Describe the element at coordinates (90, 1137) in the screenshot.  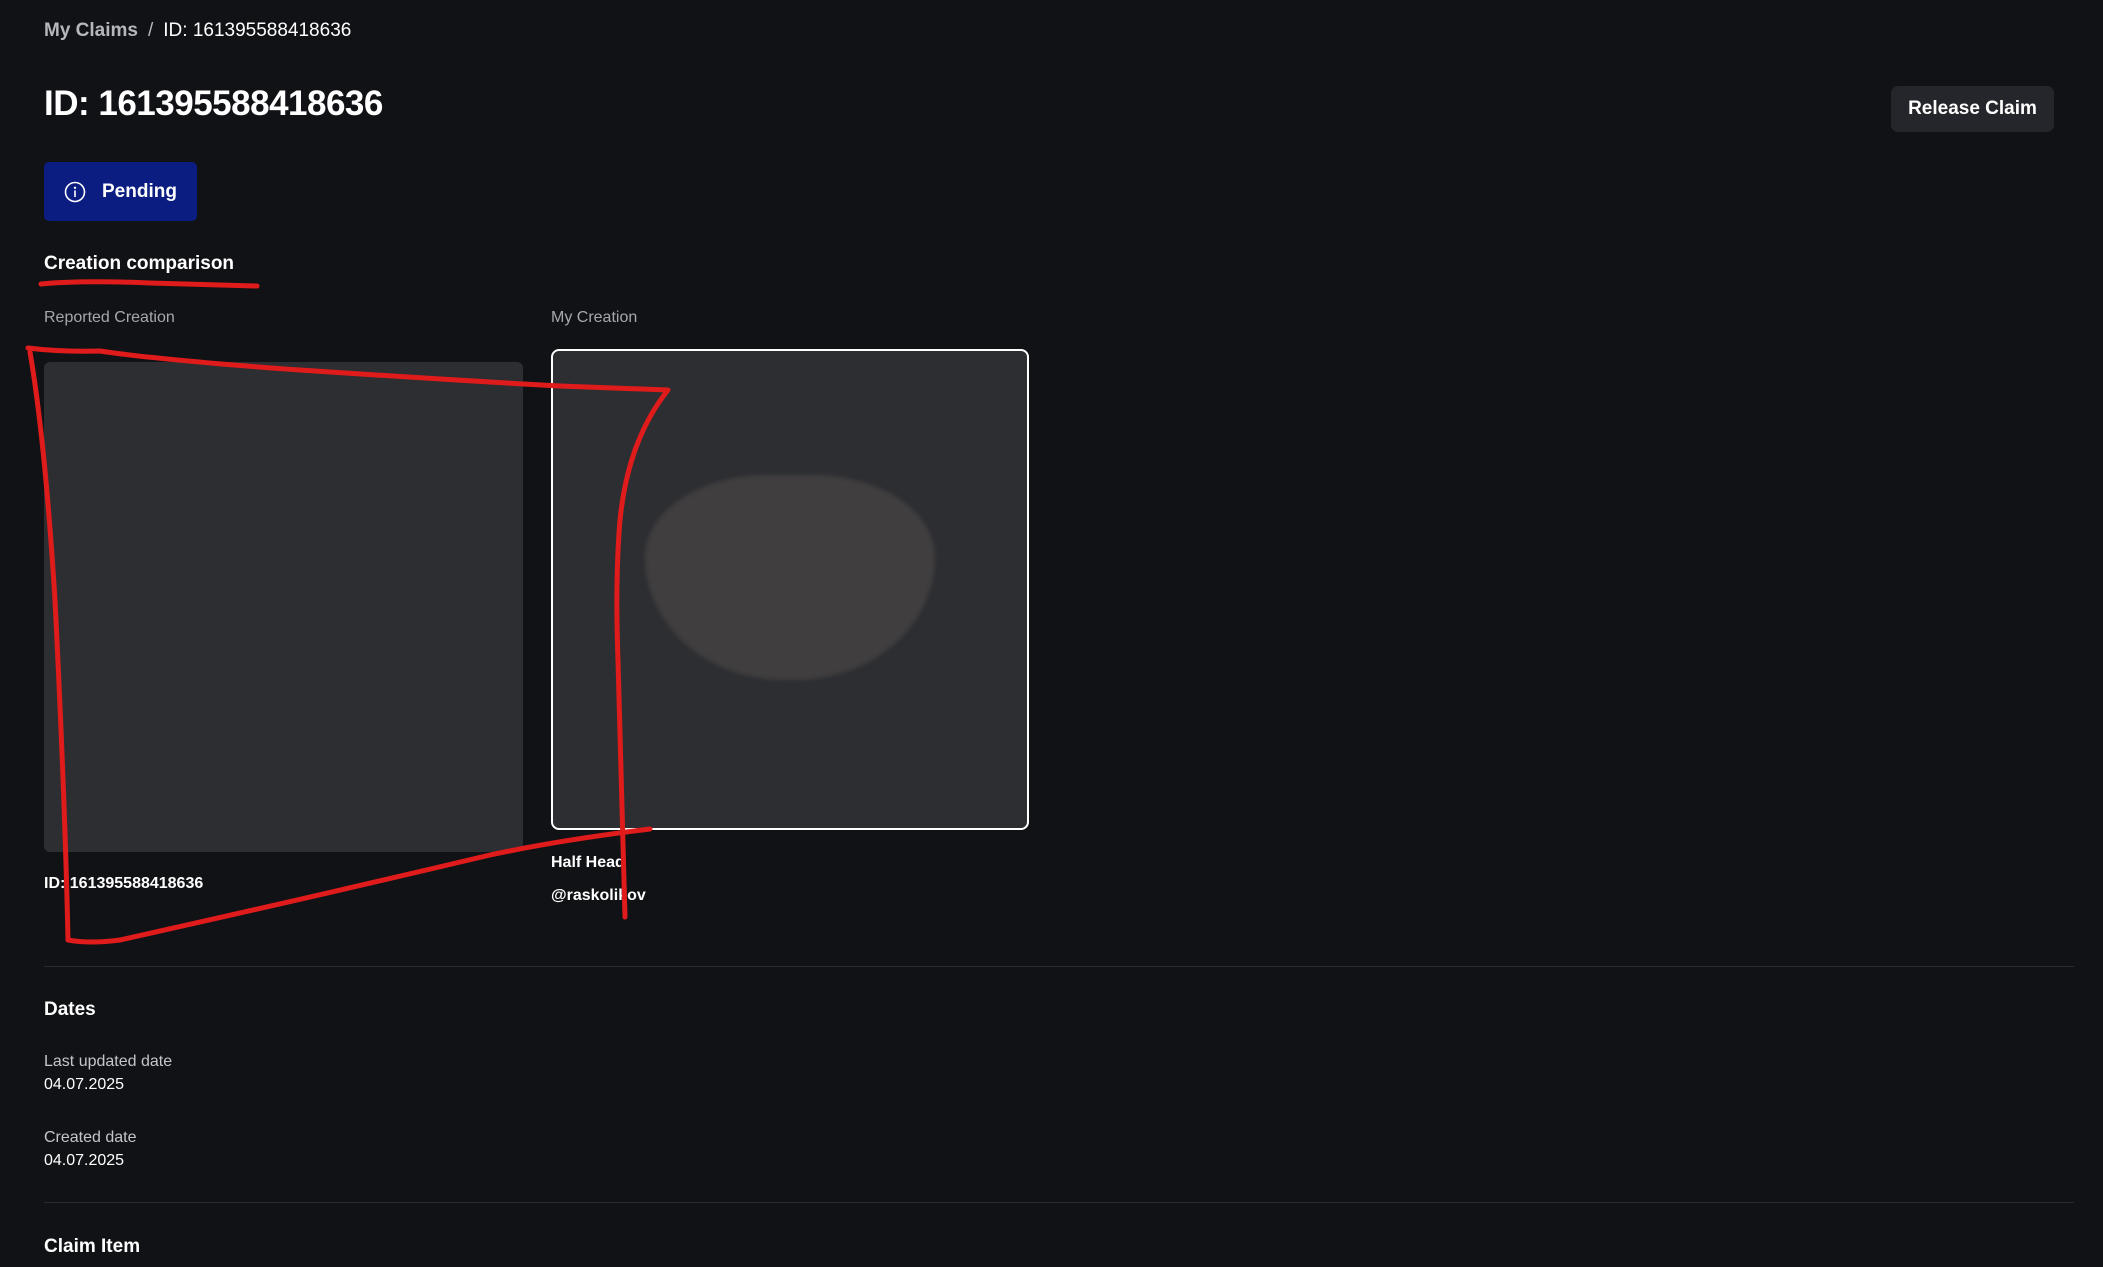
I see `created-date-label: Created date` at that location.